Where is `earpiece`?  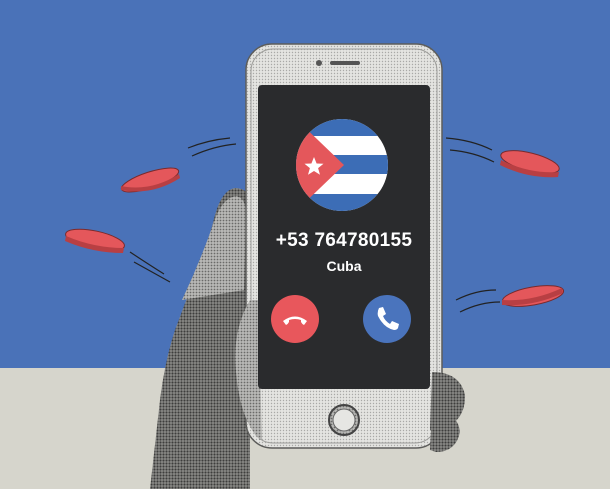
earpiece is located at coordinates (345, 63).